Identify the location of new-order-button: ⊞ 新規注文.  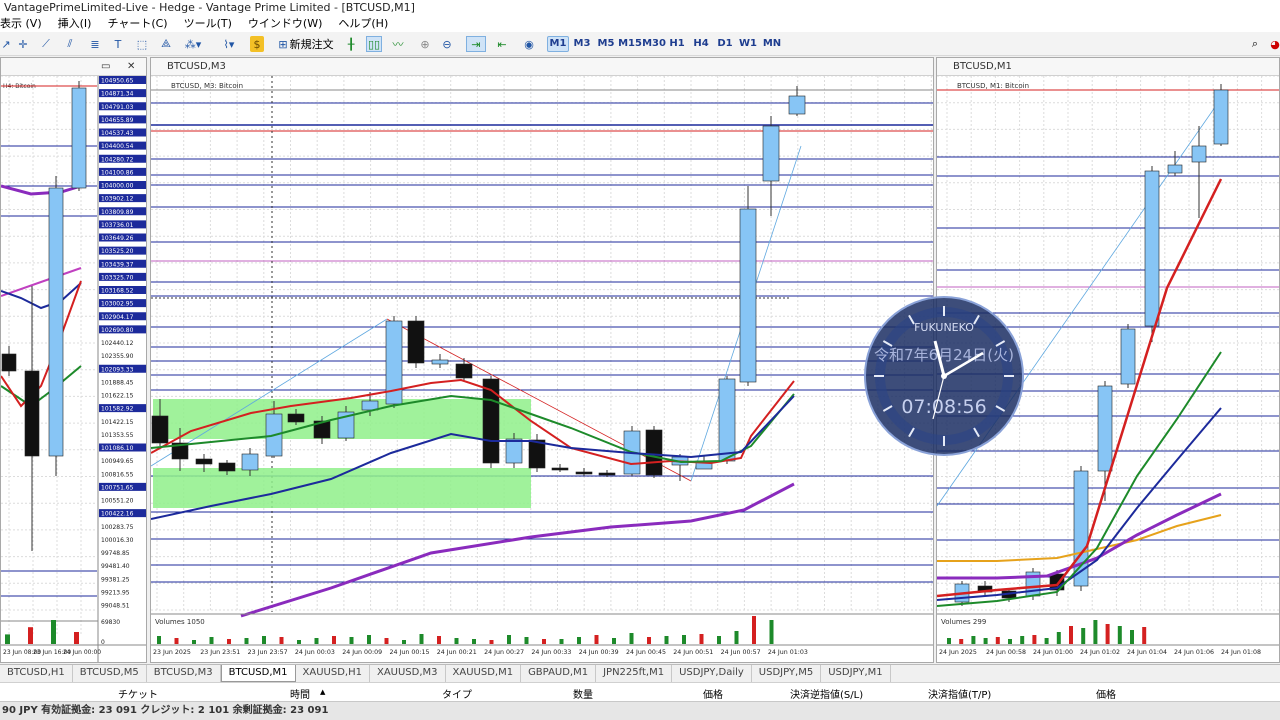
(306, 44).